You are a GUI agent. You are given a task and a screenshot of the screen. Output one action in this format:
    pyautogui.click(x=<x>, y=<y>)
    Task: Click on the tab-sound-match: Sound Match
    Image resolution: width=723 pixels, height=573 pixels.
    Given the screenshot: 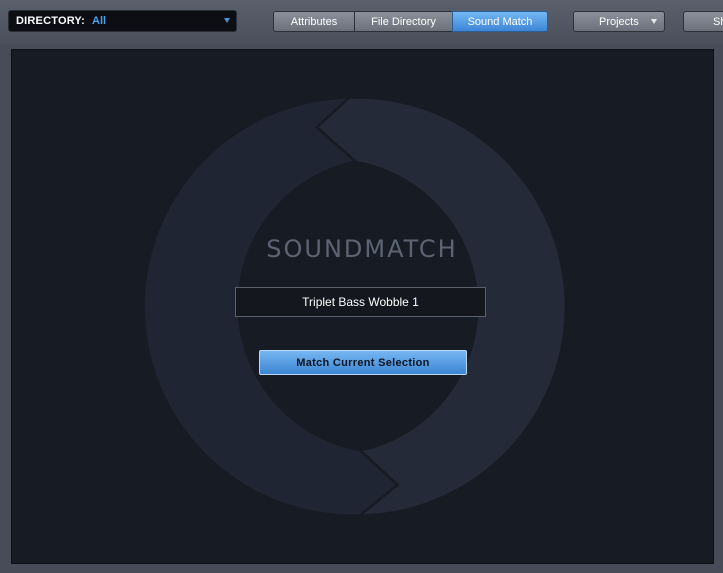 What is the action you would take?
    pyautogui.click(x=500, y=21)
    